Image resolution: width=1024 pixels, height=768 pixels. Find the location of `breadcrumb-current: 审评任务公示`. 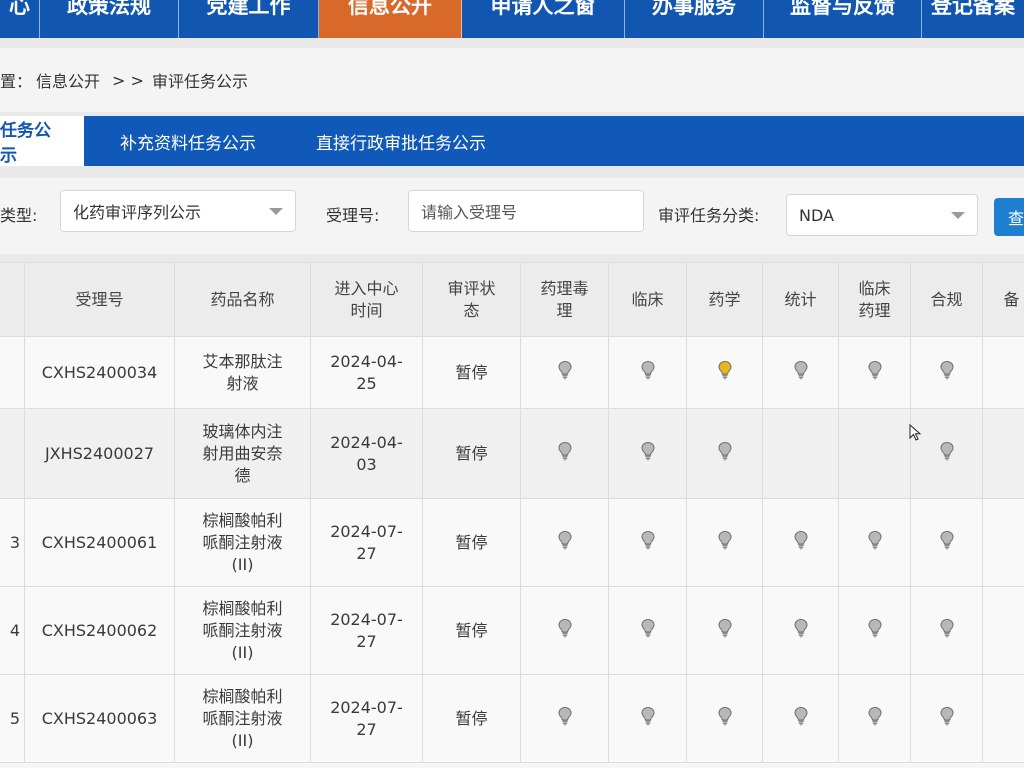

breadcrumb-current: 审评任务公示 is located at coordinates (199, 81).